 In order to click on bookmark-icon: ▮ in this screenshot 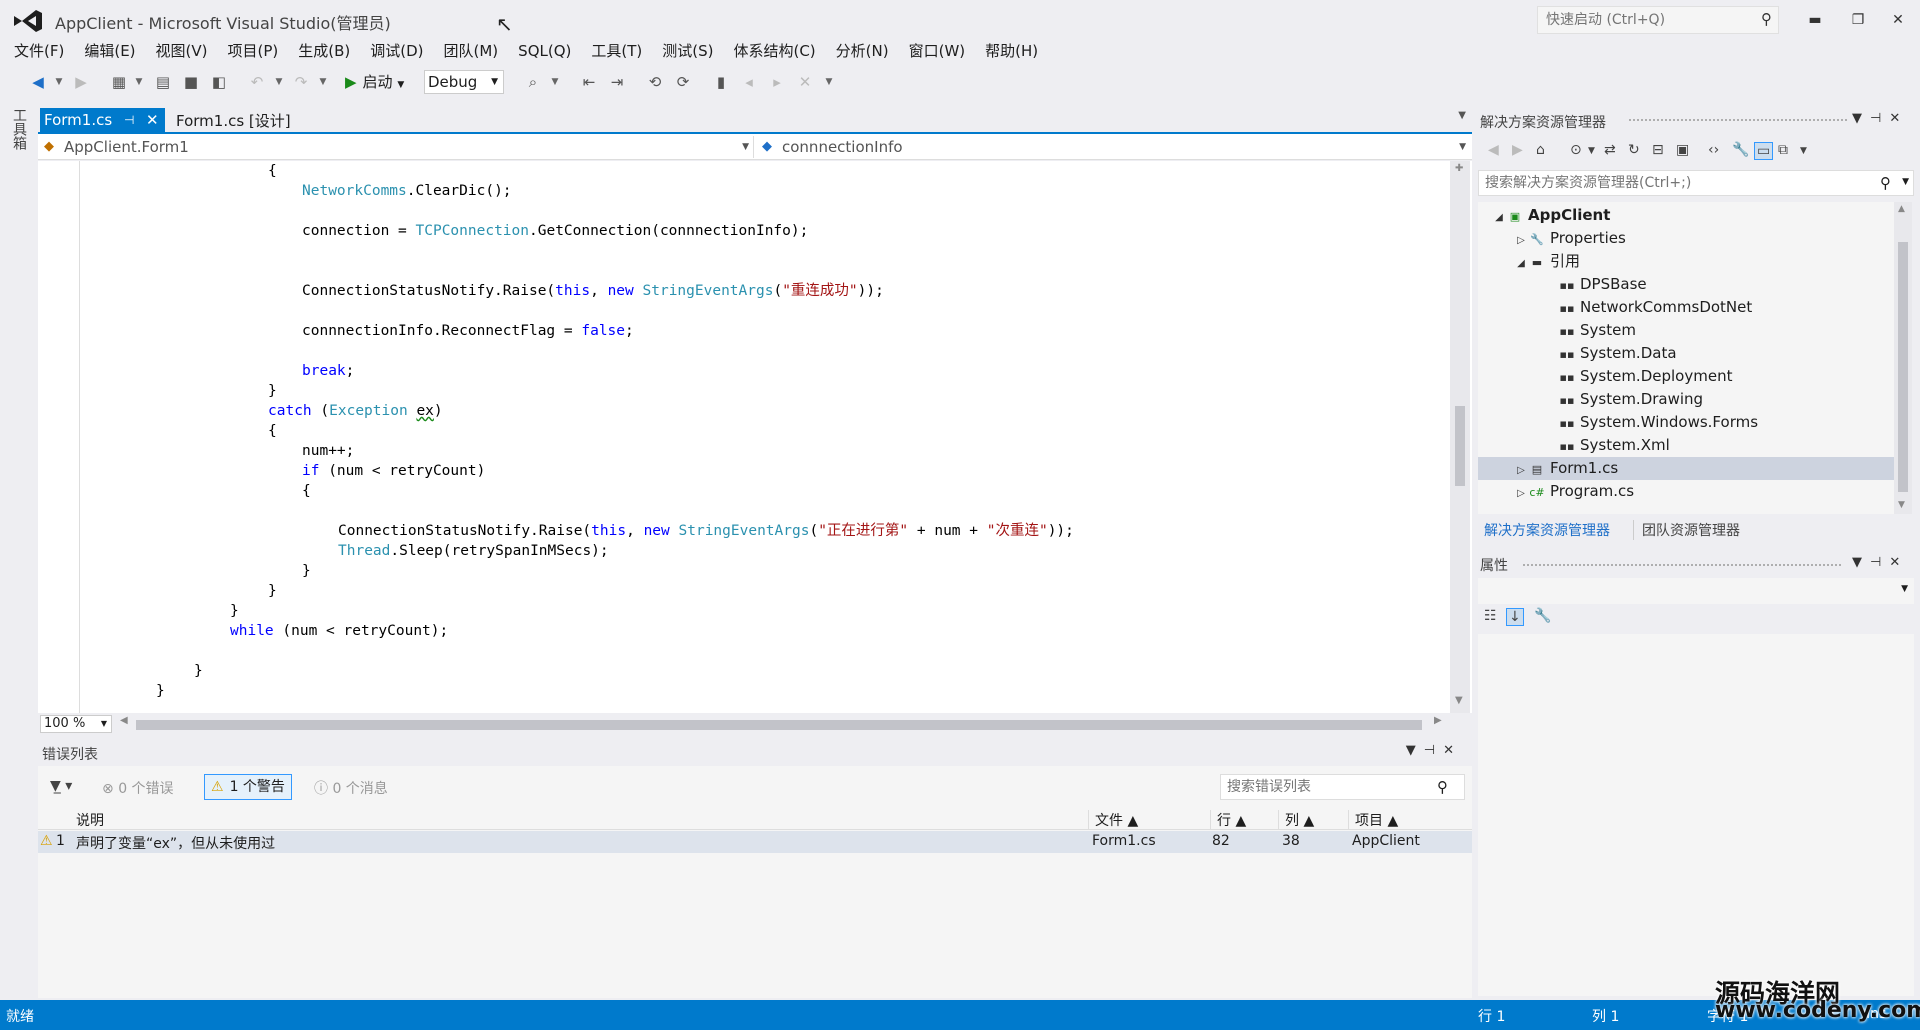, I will do `click(721, 82)`.